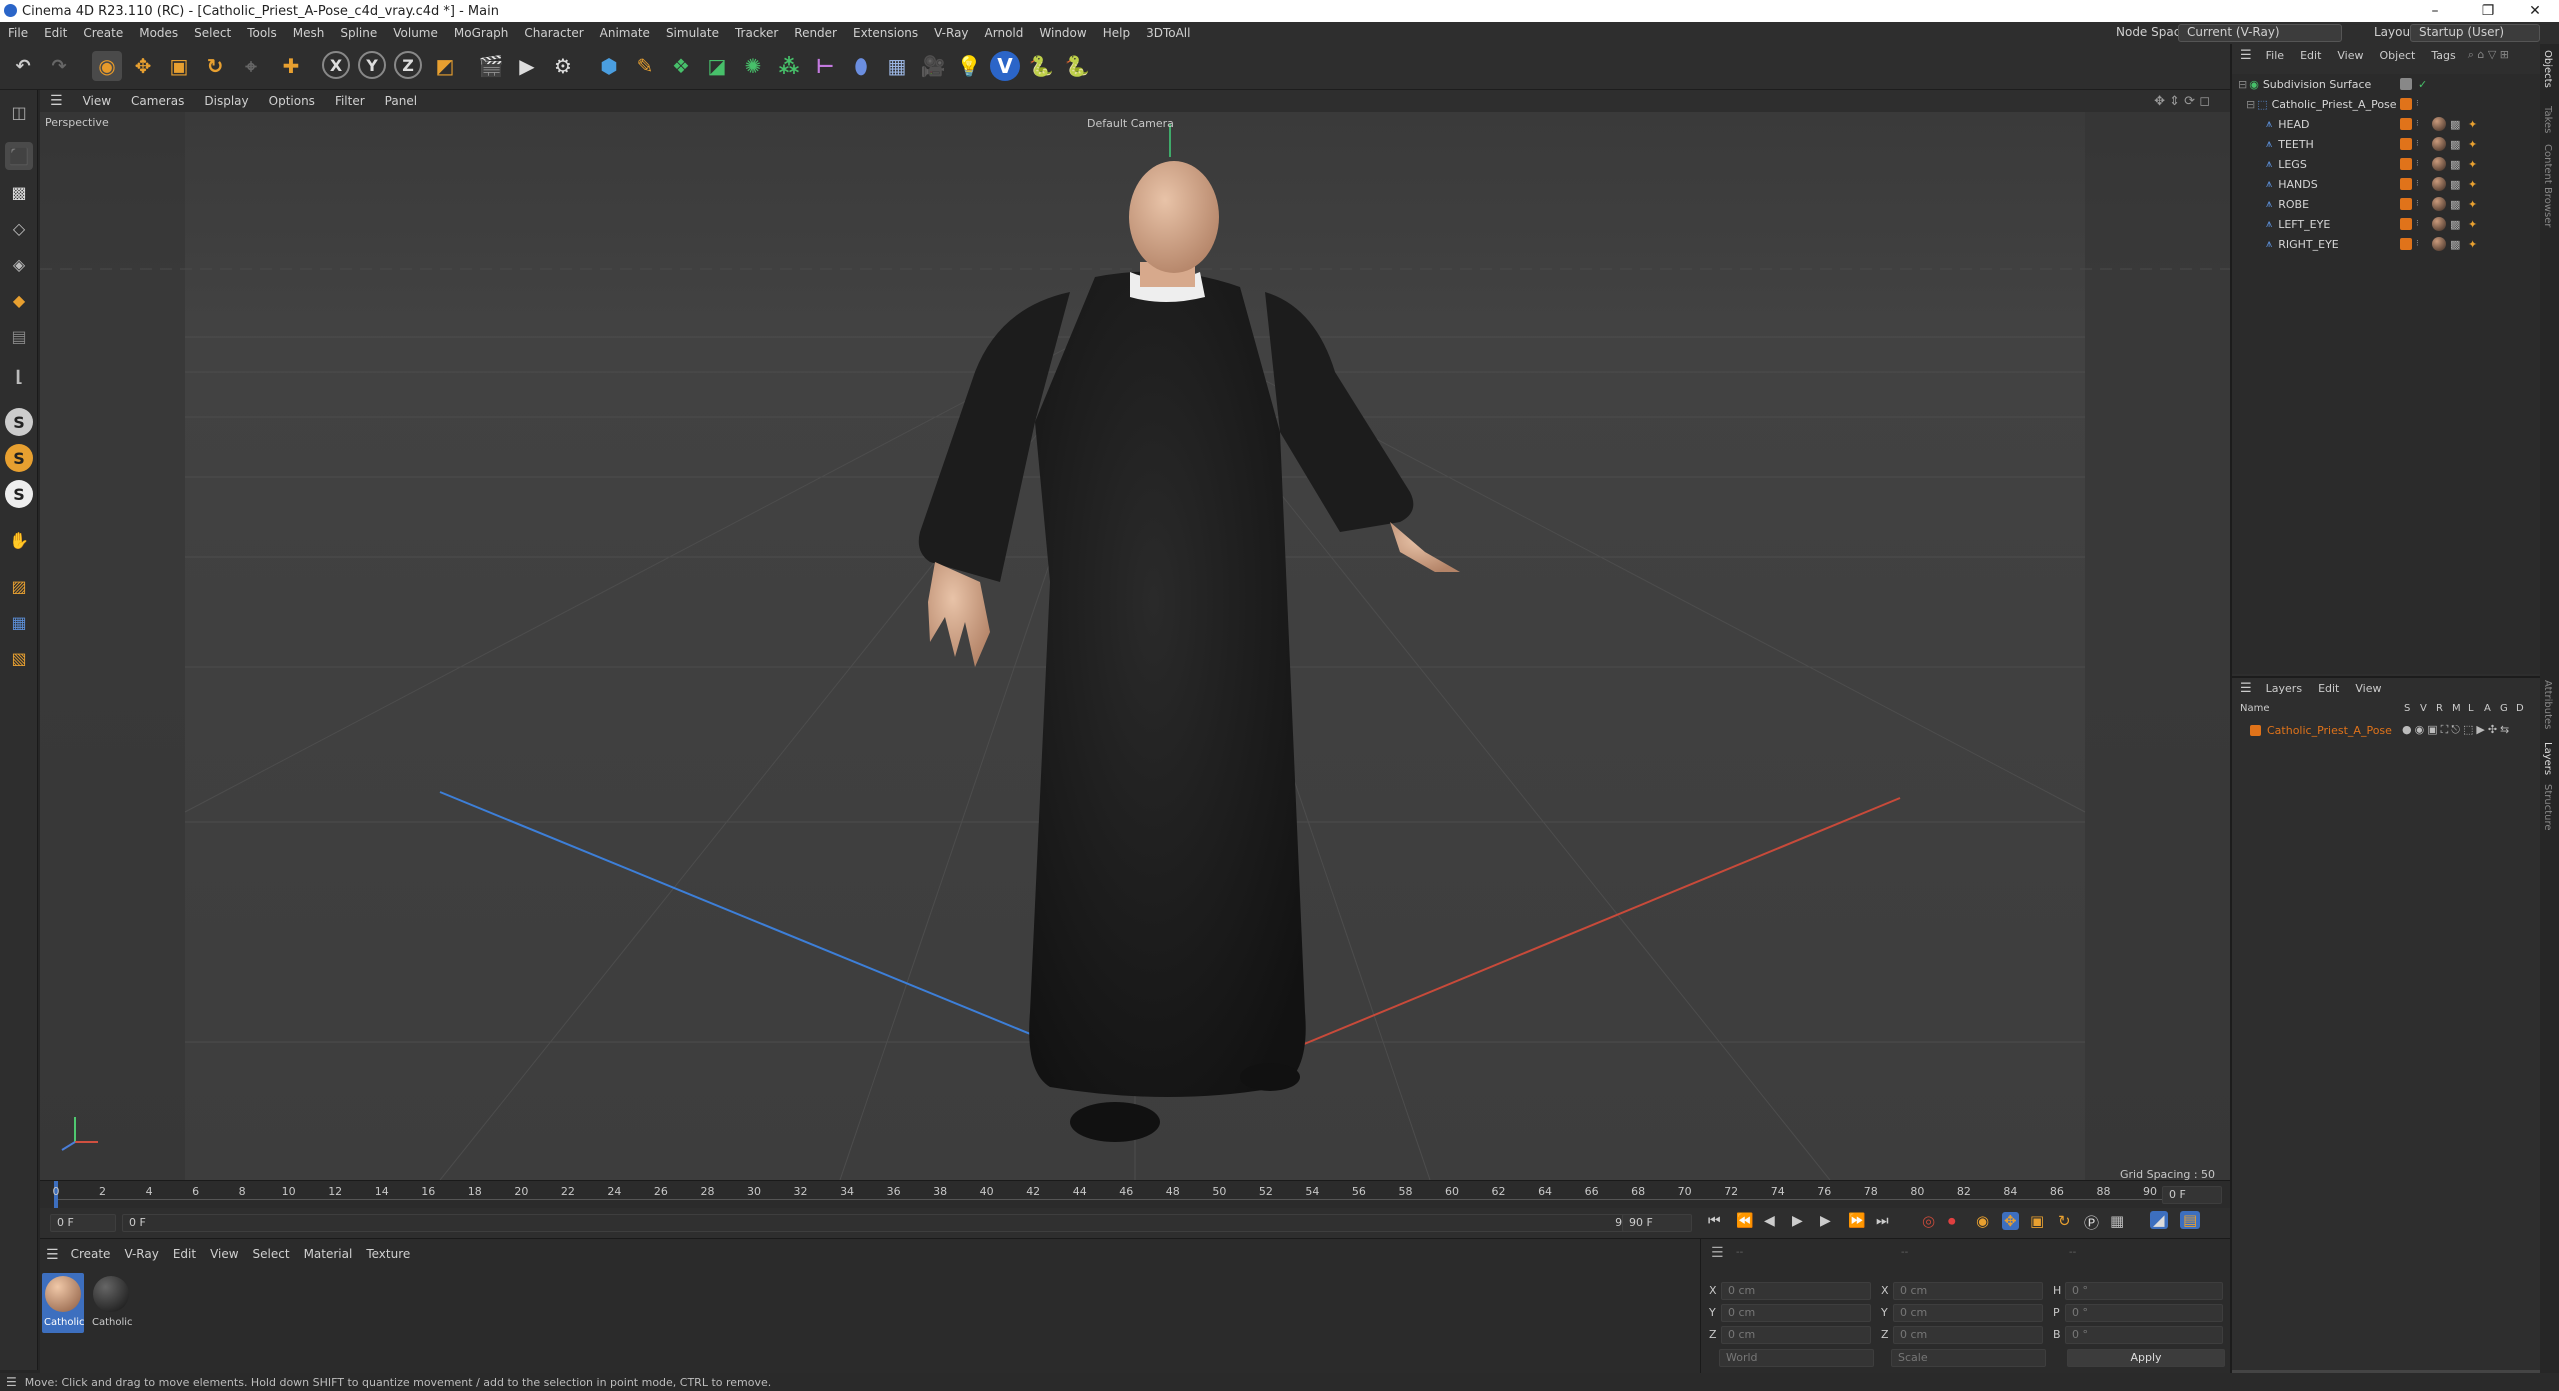 The image size is (2559, 1391). What do you see at coordinates (2435, 11) in the screenshot?
I see `minimize-button: –` at bounding box center [2435, 11].